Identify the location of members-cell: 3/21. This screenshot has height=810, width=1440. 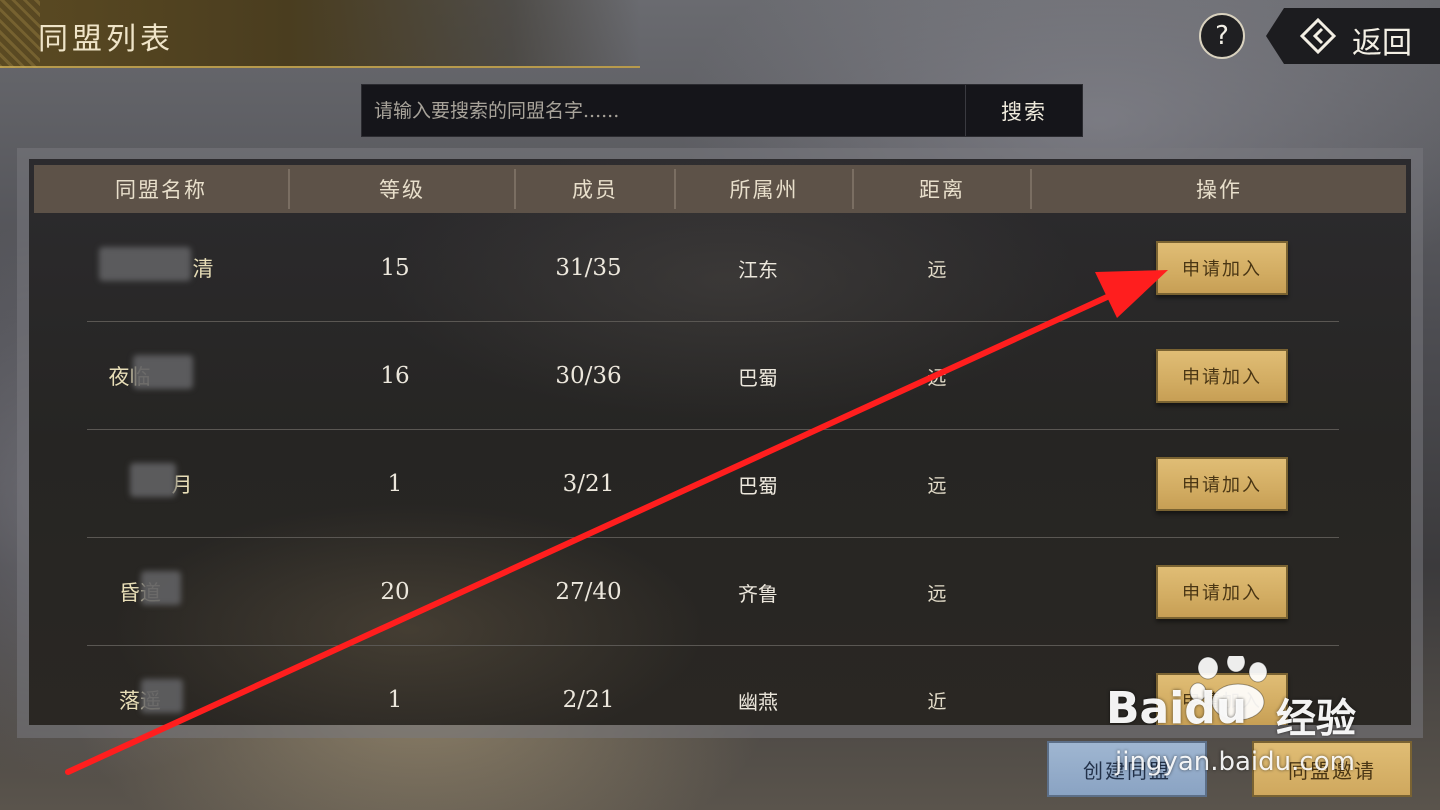
(588, 484).